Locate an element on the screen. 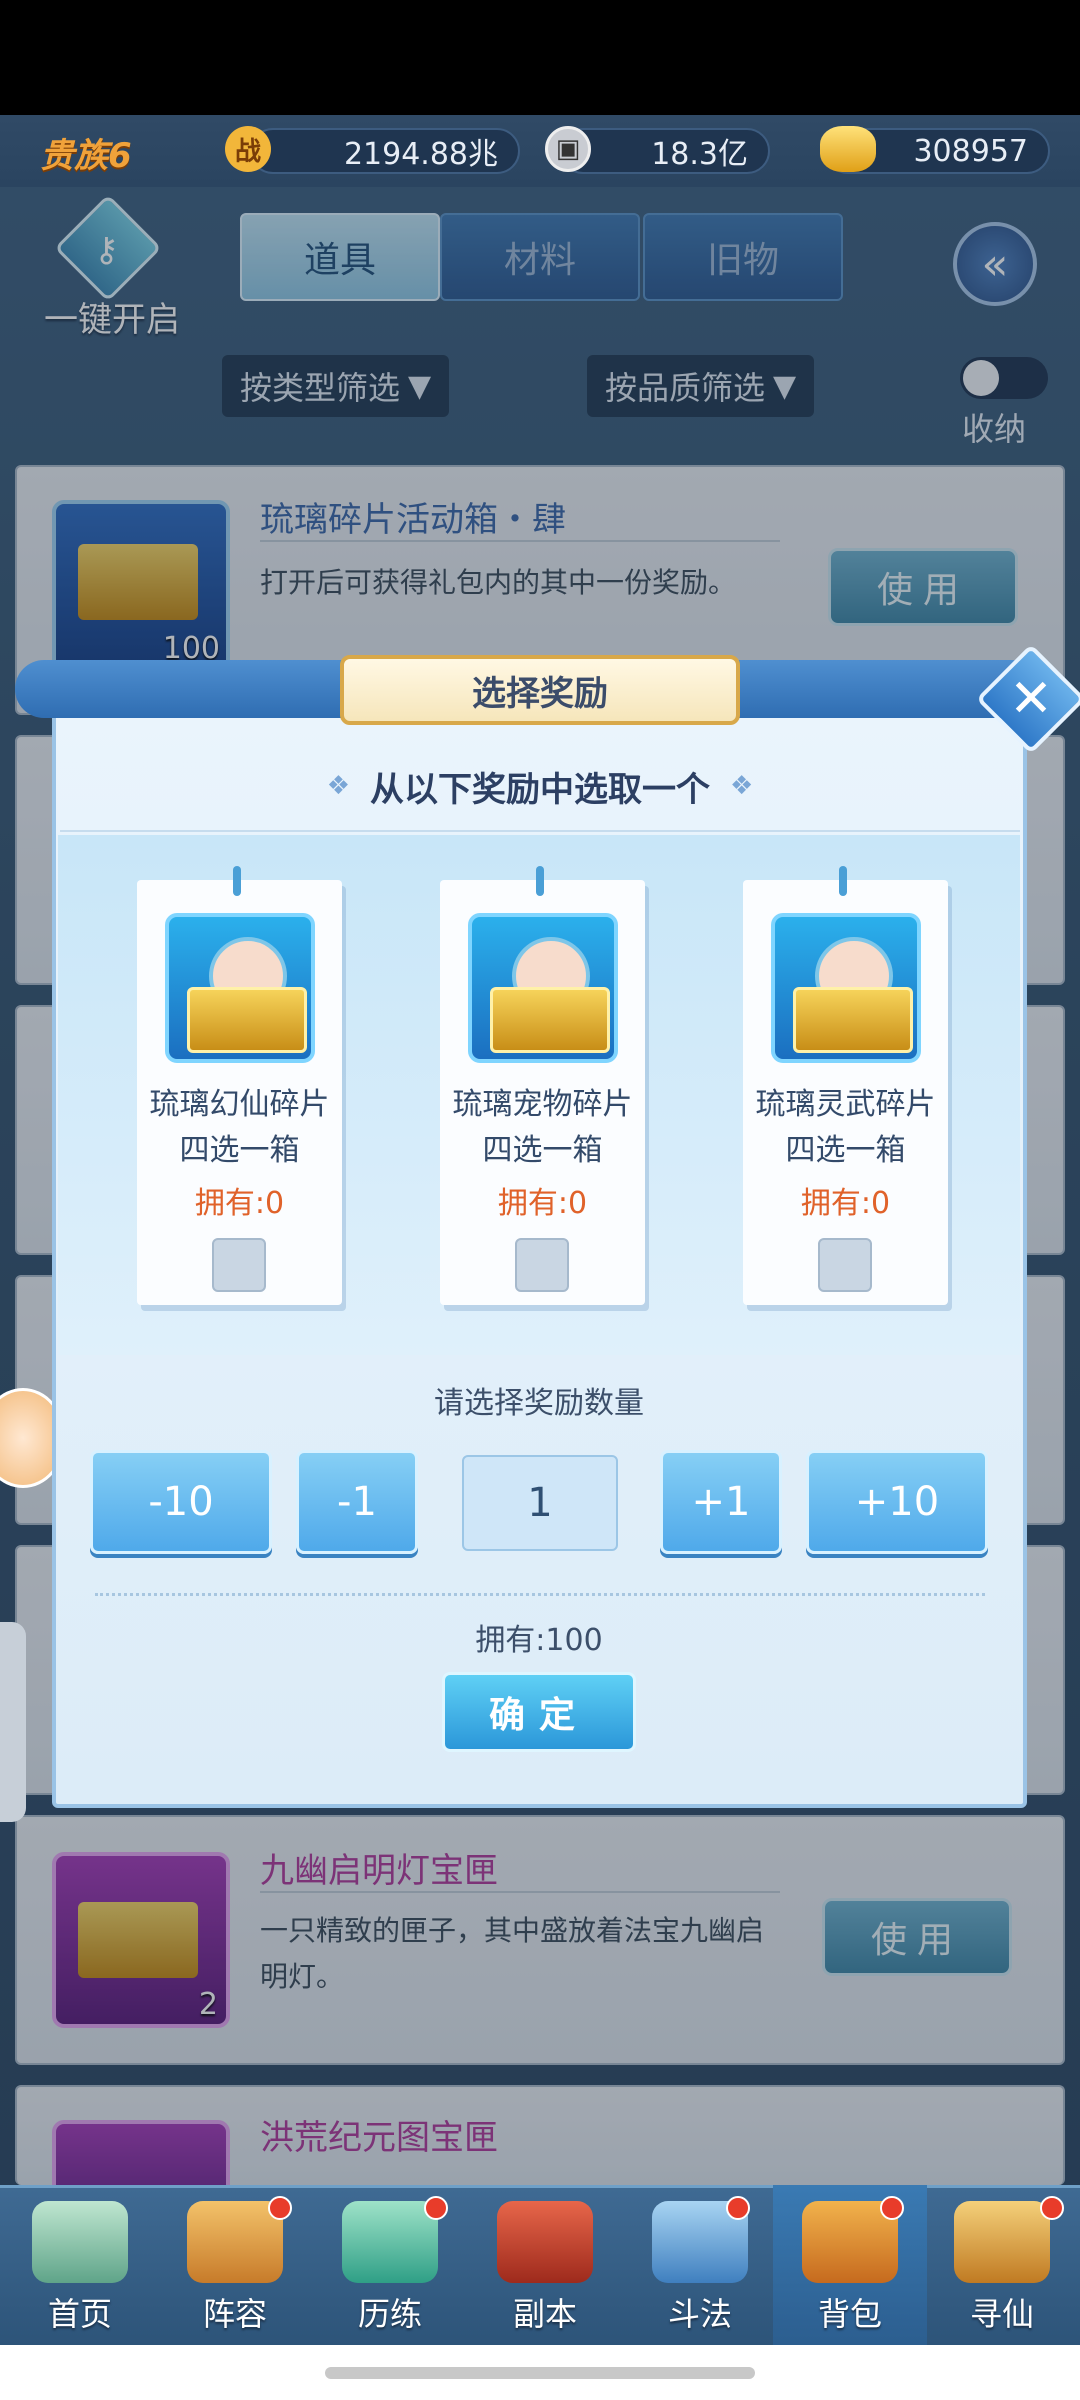 The image size is (1080, 2400). quantity-label: 请选择奖励数量 is located at coordinates (539, 1403).